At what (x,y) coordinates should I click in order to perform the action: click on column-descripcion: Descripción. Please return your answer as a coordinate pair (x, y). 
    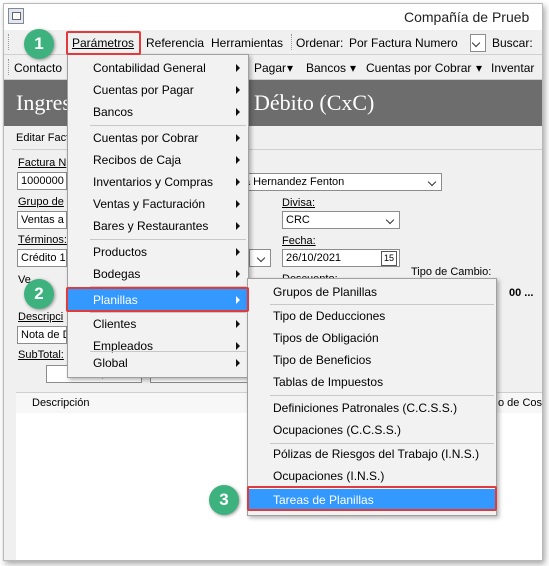
    Looking at the image, I should click on (60, 403).